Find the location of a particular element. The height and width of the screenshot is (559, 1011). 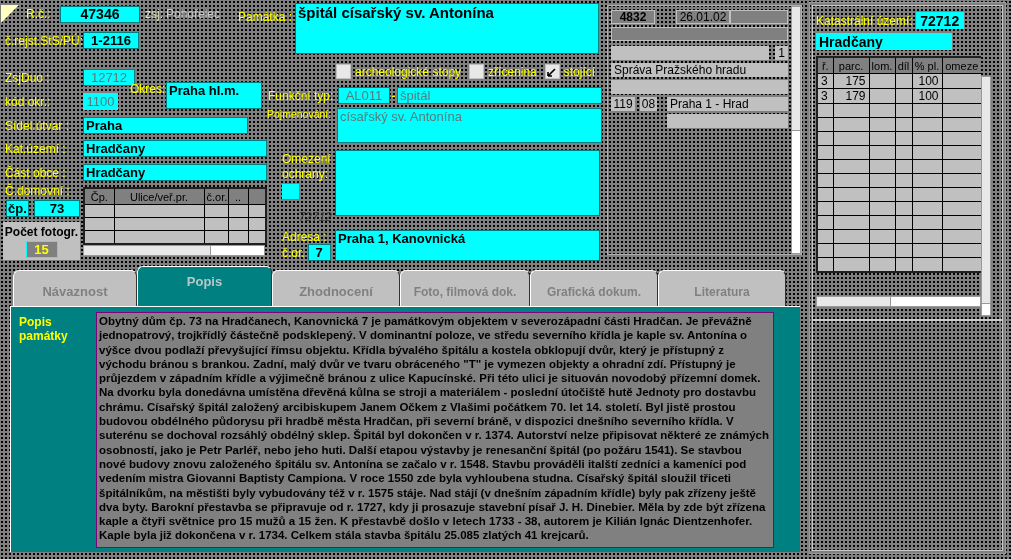

record-id: 4832 is located at coordinates (633, 17).